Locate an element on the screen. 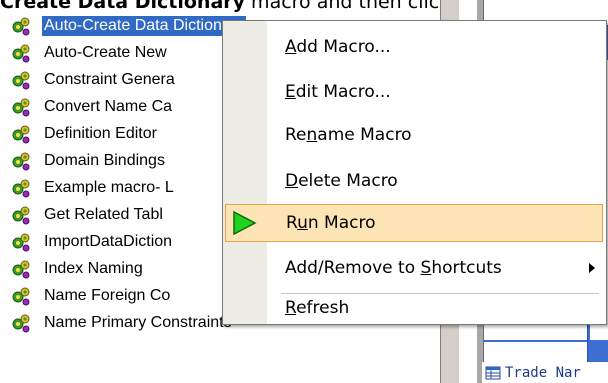 The width and height of the screenshot is (608, 383). macro-item: Auto-Create Data Dictionary is located at coordinates (128, 26).